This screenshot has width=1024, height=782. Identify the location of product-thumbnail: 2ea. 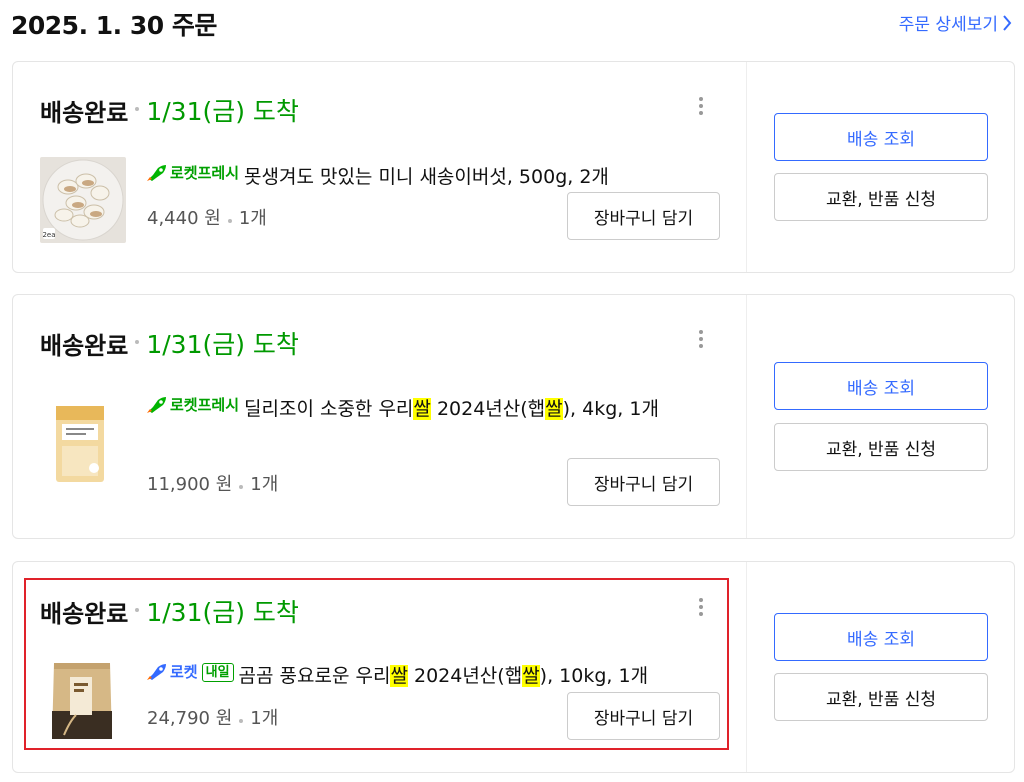
(83, 200).